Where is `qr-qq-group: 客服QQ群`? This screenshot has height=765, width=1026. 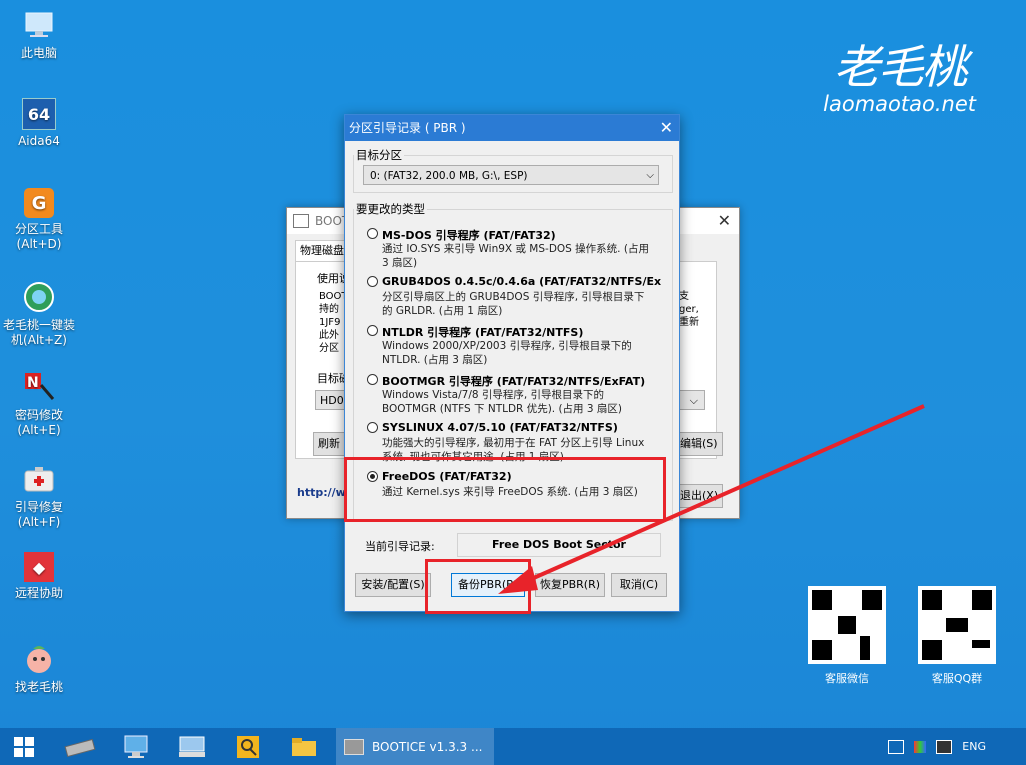
qr-qq-group: 客服QQ群 is located at coordinates (957, 635).